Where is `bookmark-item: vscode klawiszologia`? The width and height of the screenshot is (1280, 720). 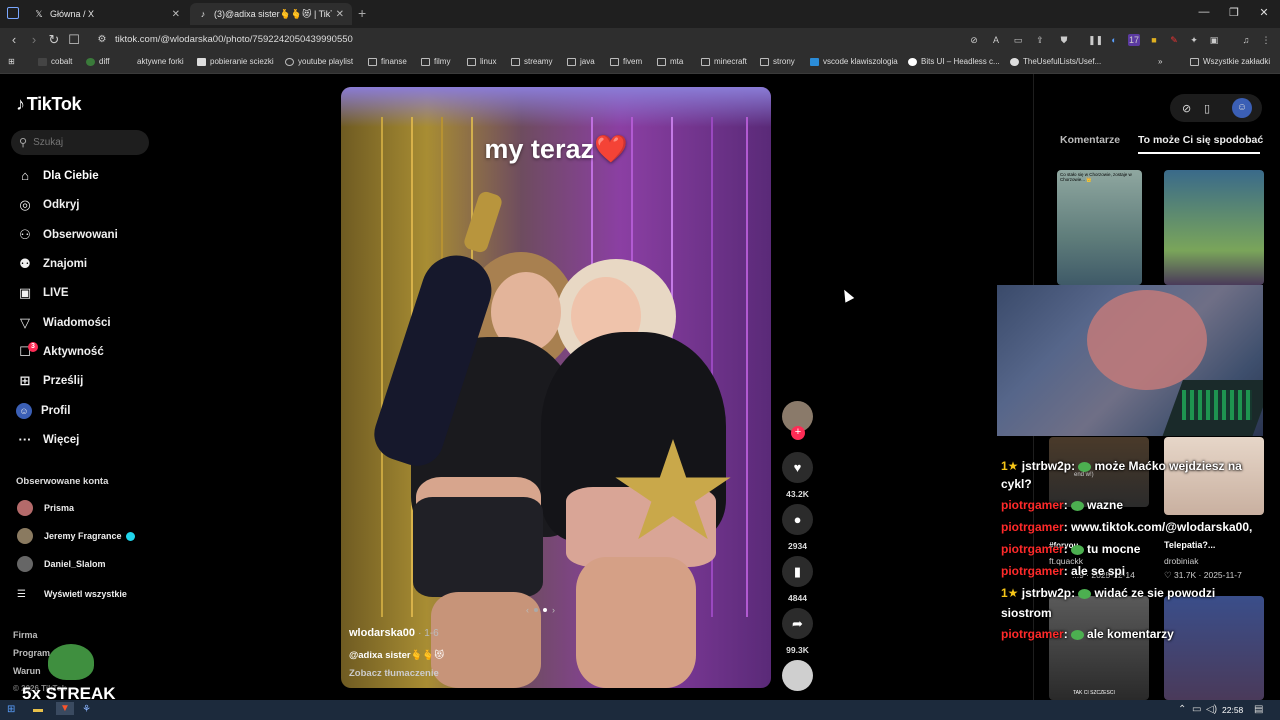
bookmark-item: vscode klawiszologia is located at coordinates (854, 61).